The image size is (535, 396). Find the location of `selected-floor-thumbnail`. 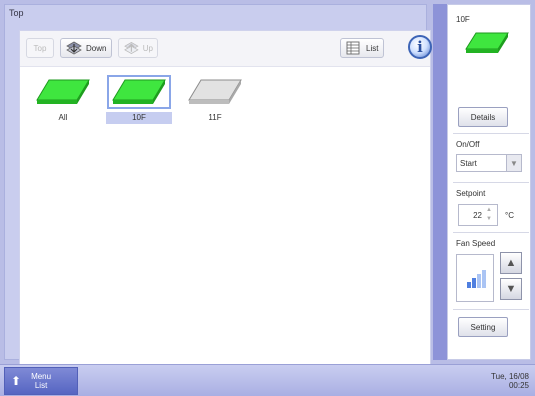

selected-floor-thumbnail is located at coordinates (487, 44).